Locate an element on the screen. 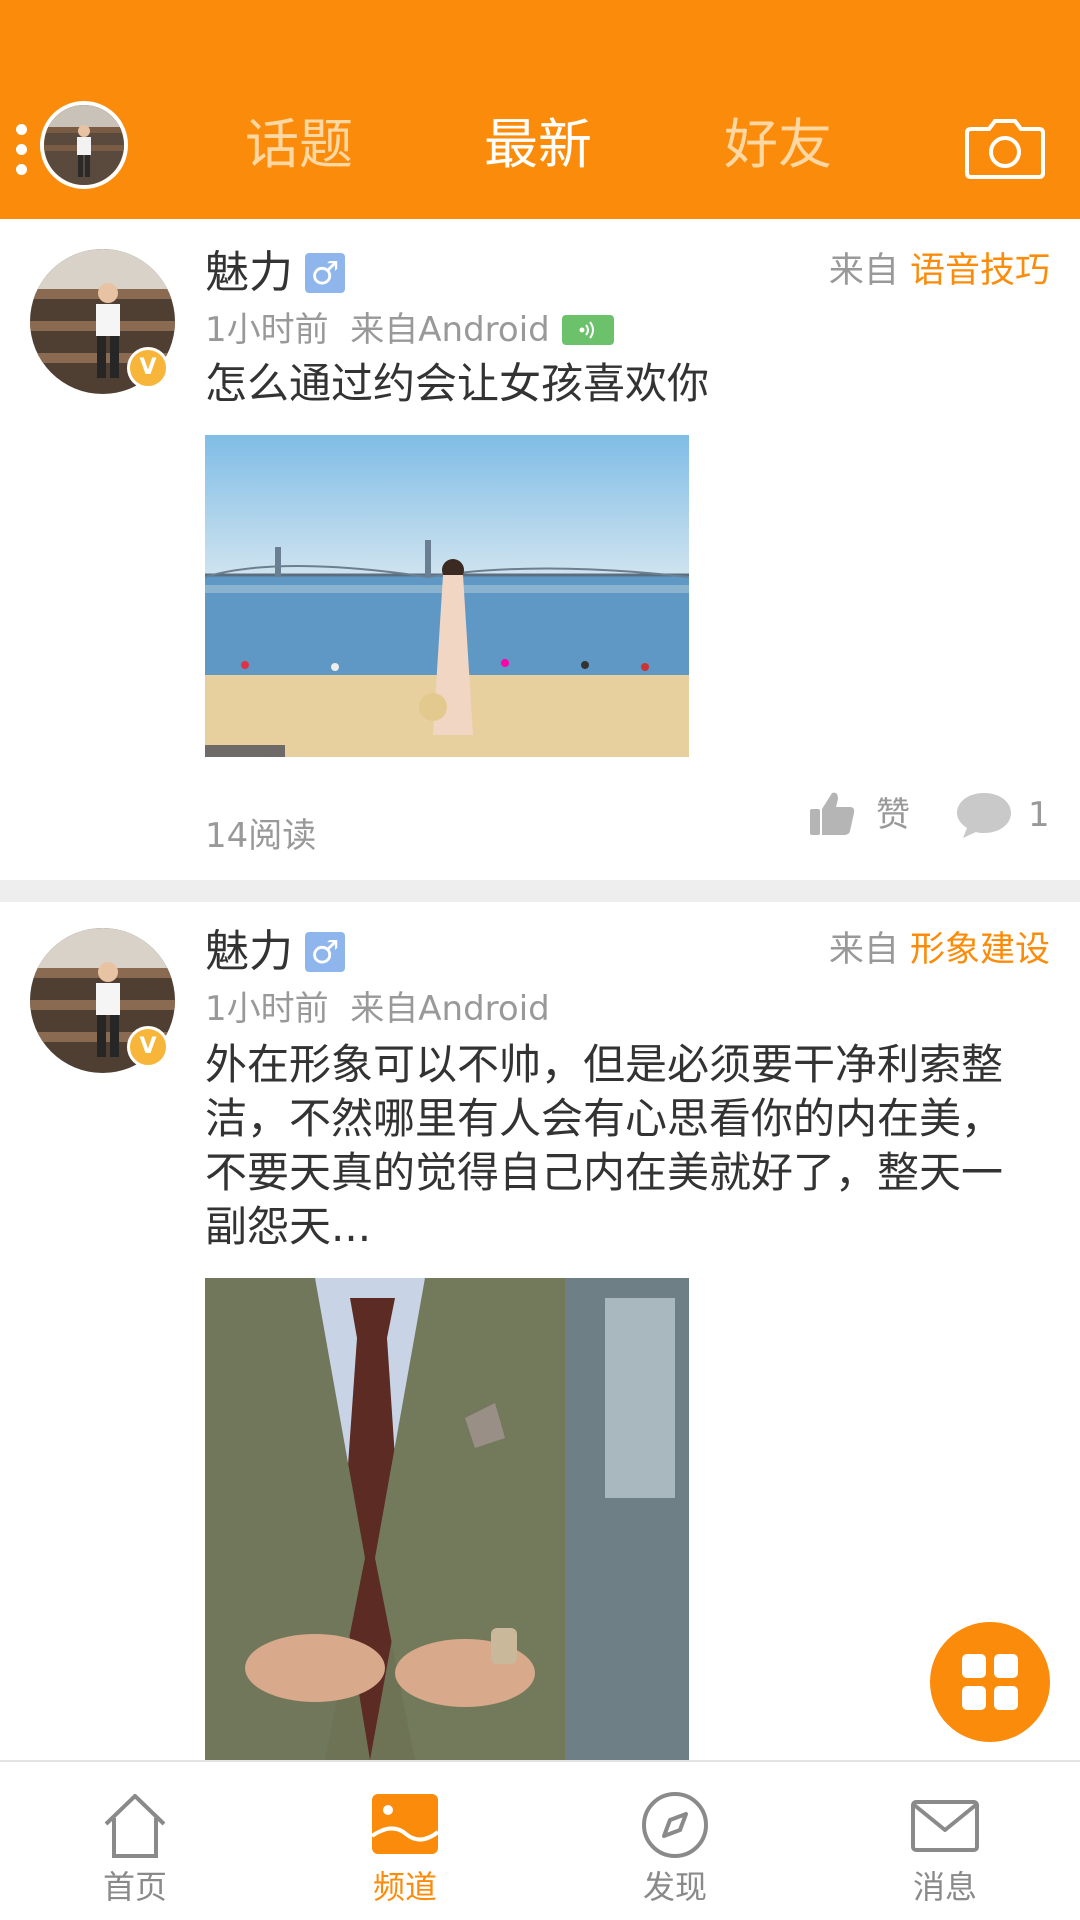 The image size is (1080, 1920). bottom-nav: 首页 频道 发现 消息 is located at coordinates (540, 1840).